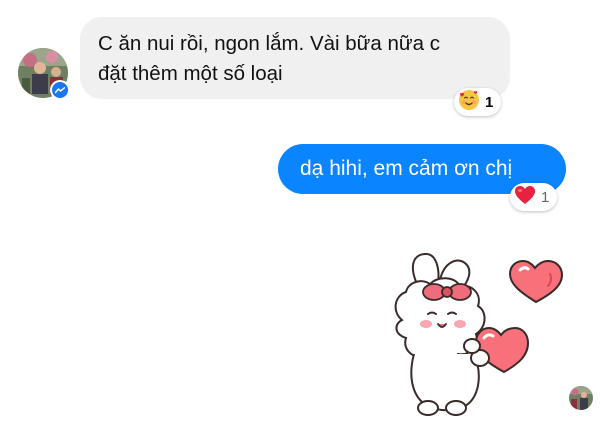  Describe the element at coordinates (447, 292) in the screenshot. I see `pink-bow-icon` at that location.